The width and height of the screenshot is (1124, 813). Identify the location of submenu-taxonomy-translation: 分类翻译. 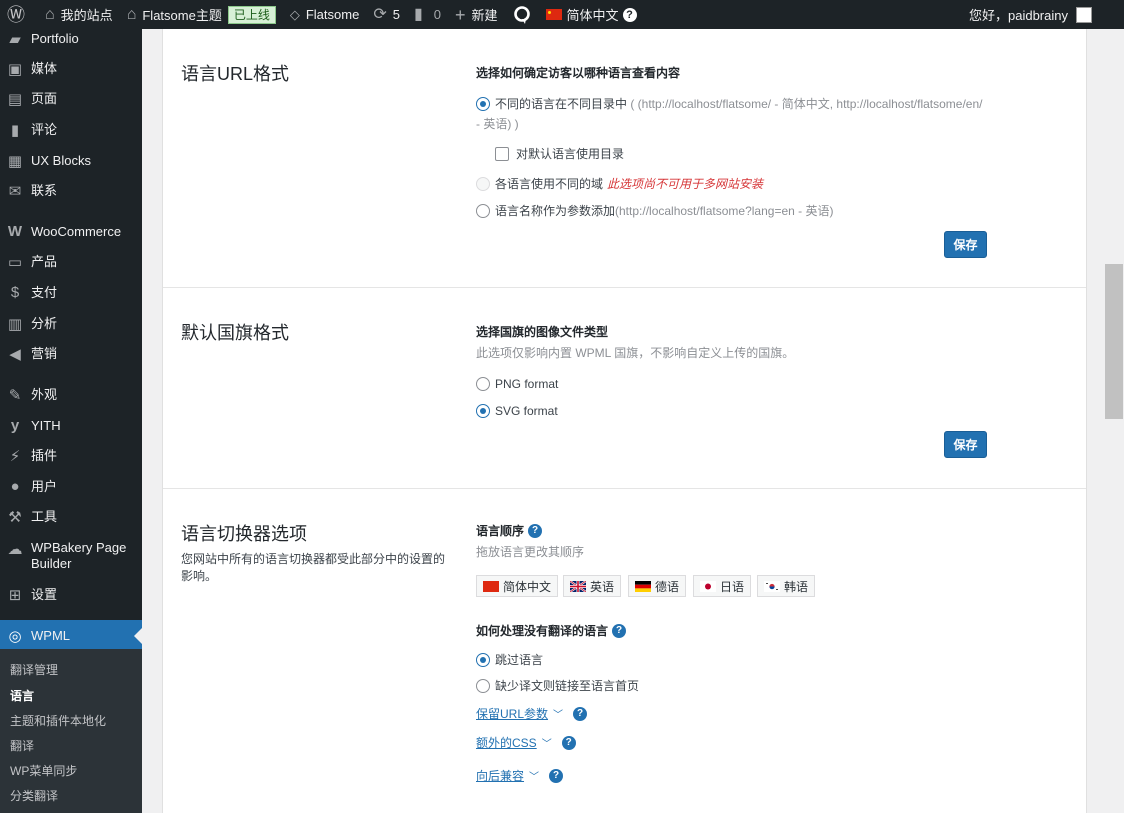
(34, 795).